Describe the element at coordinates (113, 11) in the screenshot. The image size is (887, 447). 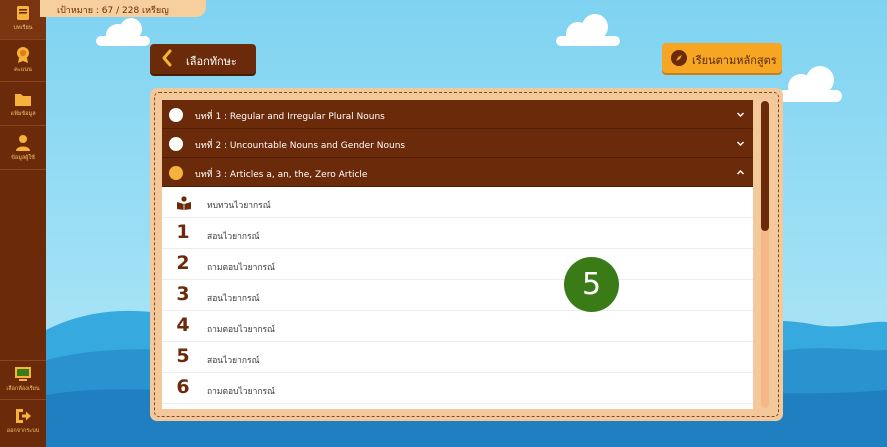
I see `goal-text: เป้าหมาย : 67 / 228 เหรียญ` at that location.